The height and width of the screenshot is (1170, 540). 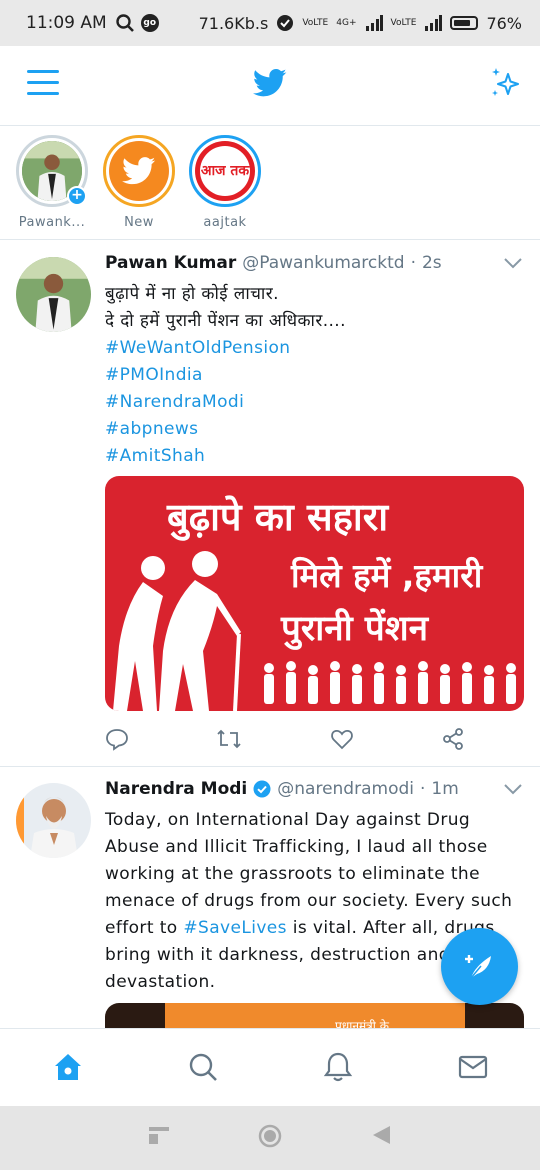 I want to click on net-speed: 71.6Kb.s, so click(x=233, y=23).